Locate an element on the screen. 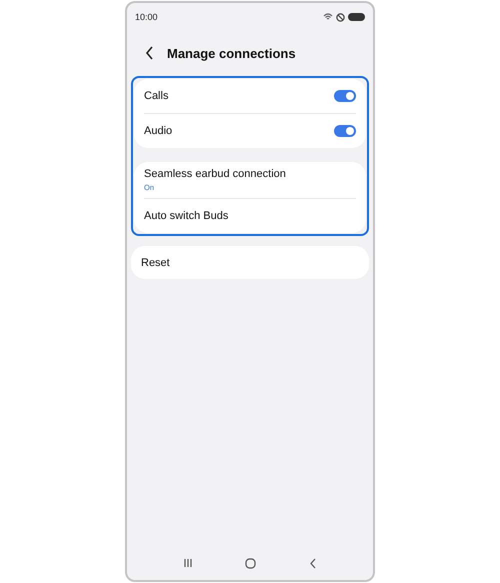 The height and width of the screenshot is (583, 500). setting-label: Audio is located at coordinates (158, 131).